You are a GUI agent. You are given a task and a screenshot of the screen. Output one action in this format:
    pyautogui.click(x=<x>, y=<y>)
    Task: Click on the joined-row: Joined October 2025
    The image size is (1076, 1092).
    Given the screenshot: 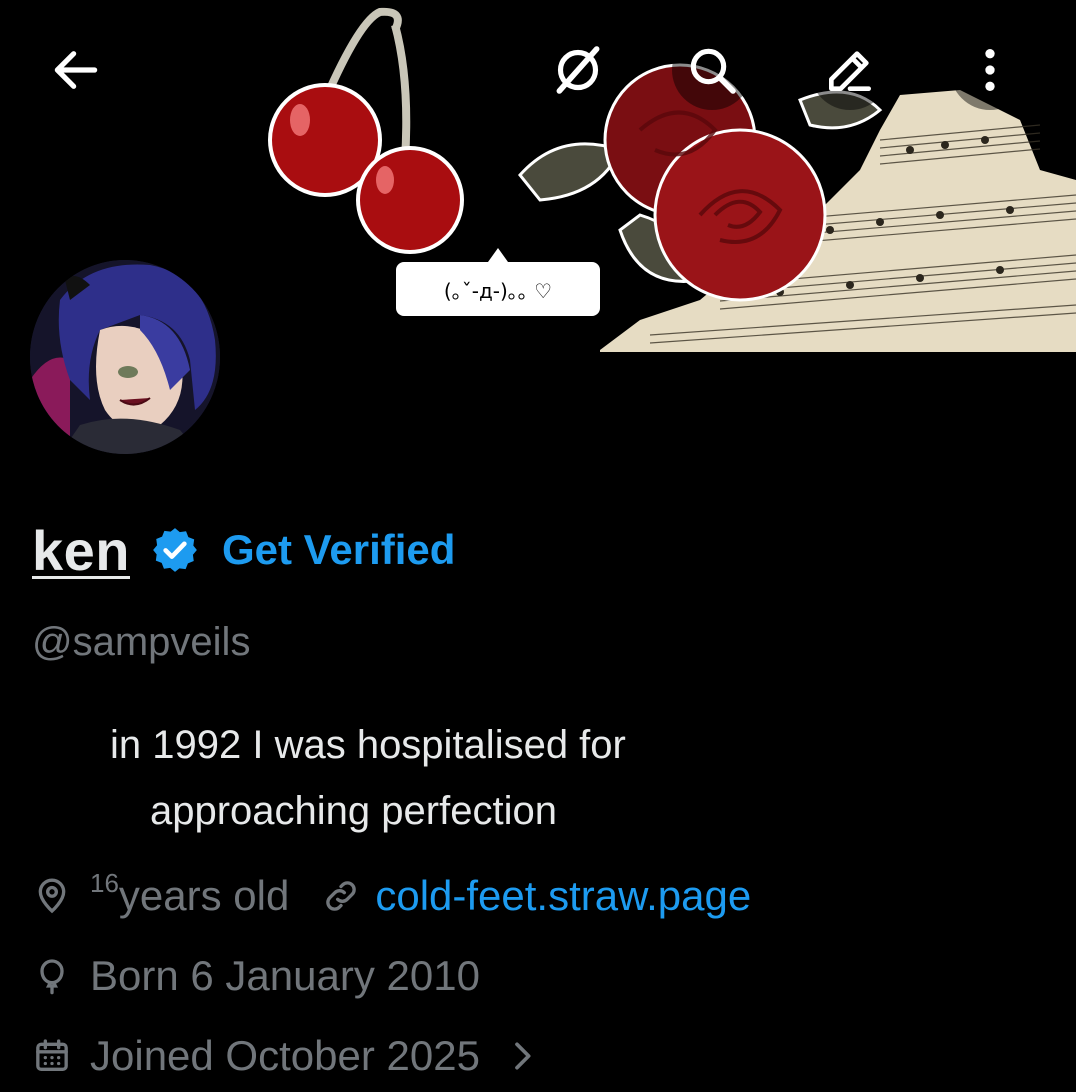 What is the action you would take?
    pyautogui.click(x=287, y=1056)
    